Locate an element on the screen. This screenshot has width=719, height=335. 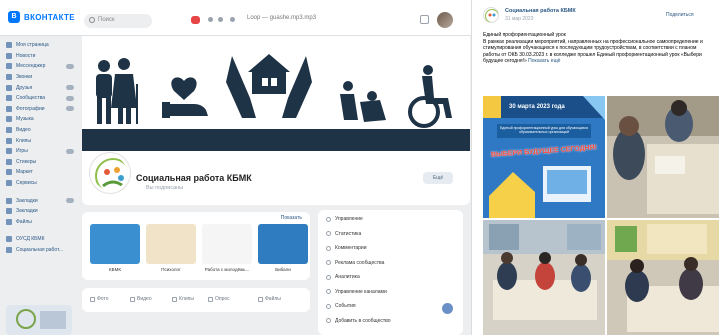
menu-item-label: Статистика is located at coordinates (348, 233).